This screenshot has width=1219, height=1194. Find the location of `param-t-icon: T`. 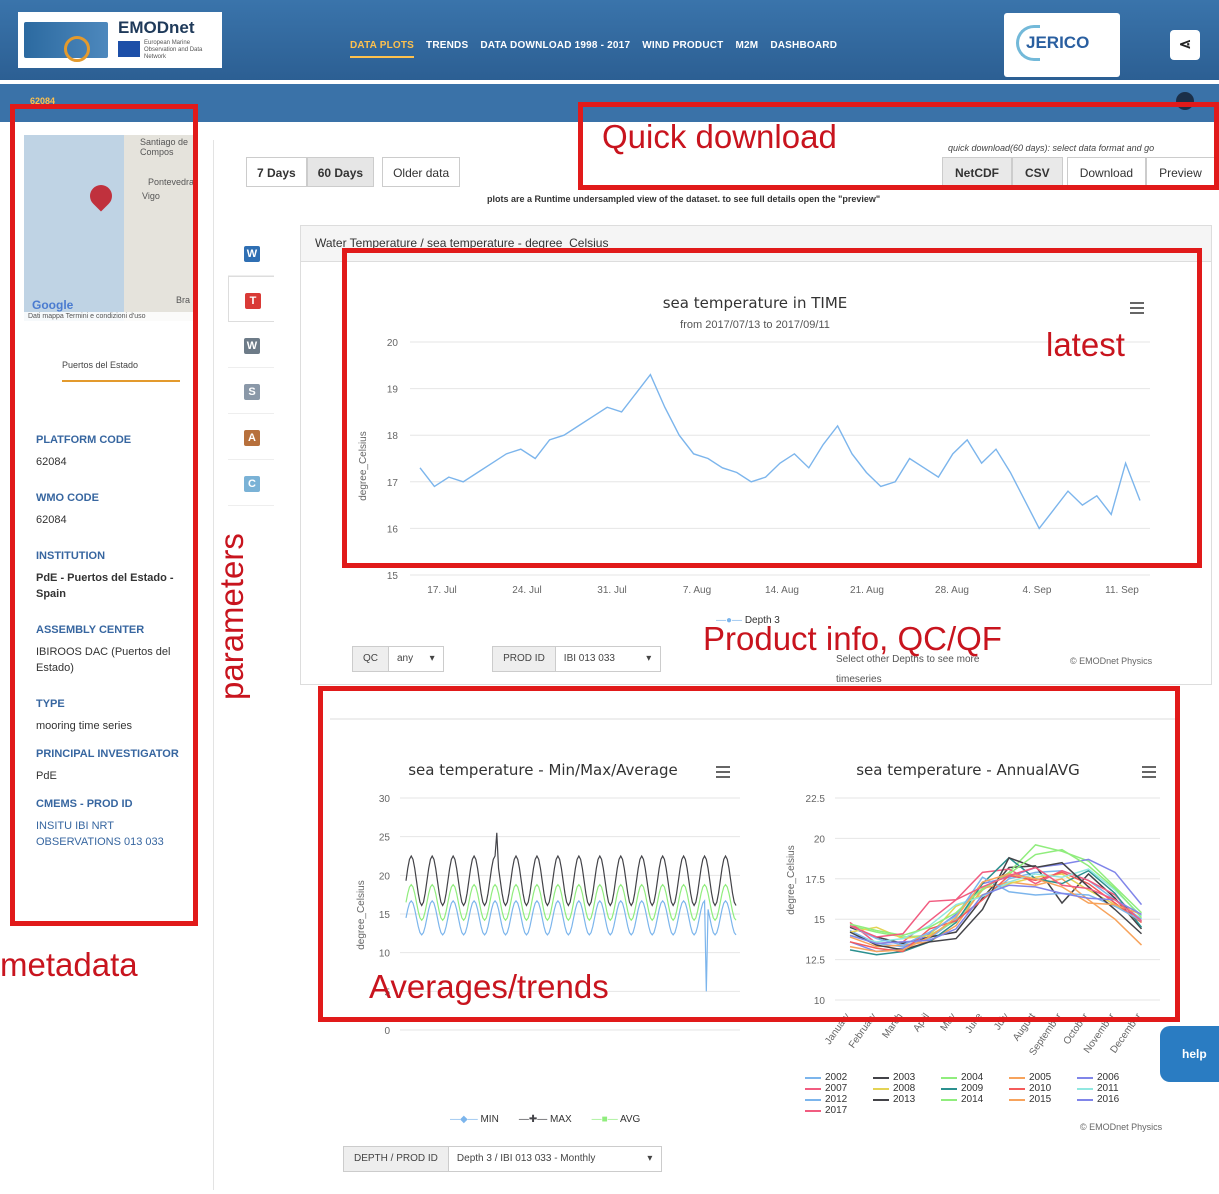

param-t-icon: T is located at coordinates (253, 301).